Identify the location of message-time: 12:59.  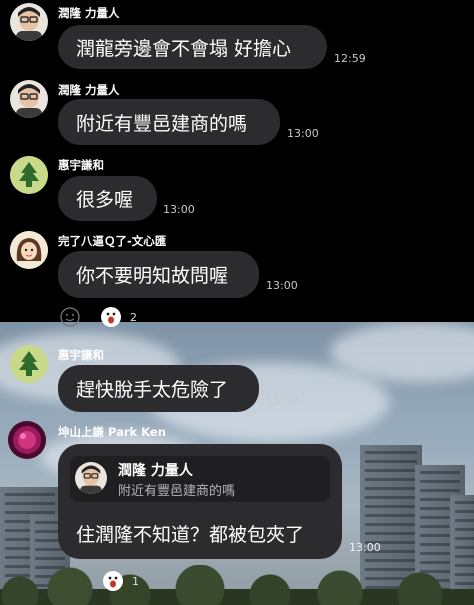
(350, 58).